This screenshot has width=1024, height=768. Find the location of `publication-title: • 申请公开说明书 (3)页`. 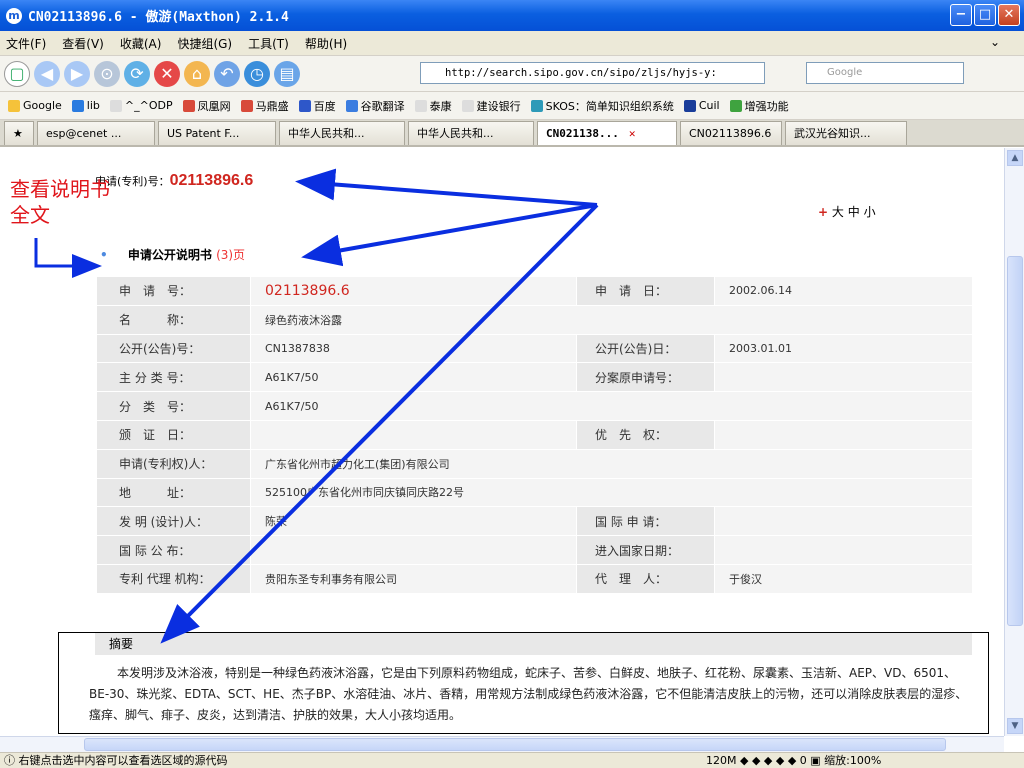

publication-title: • 申请公开说明书 (3)页 is located at coordinates (172, 254).